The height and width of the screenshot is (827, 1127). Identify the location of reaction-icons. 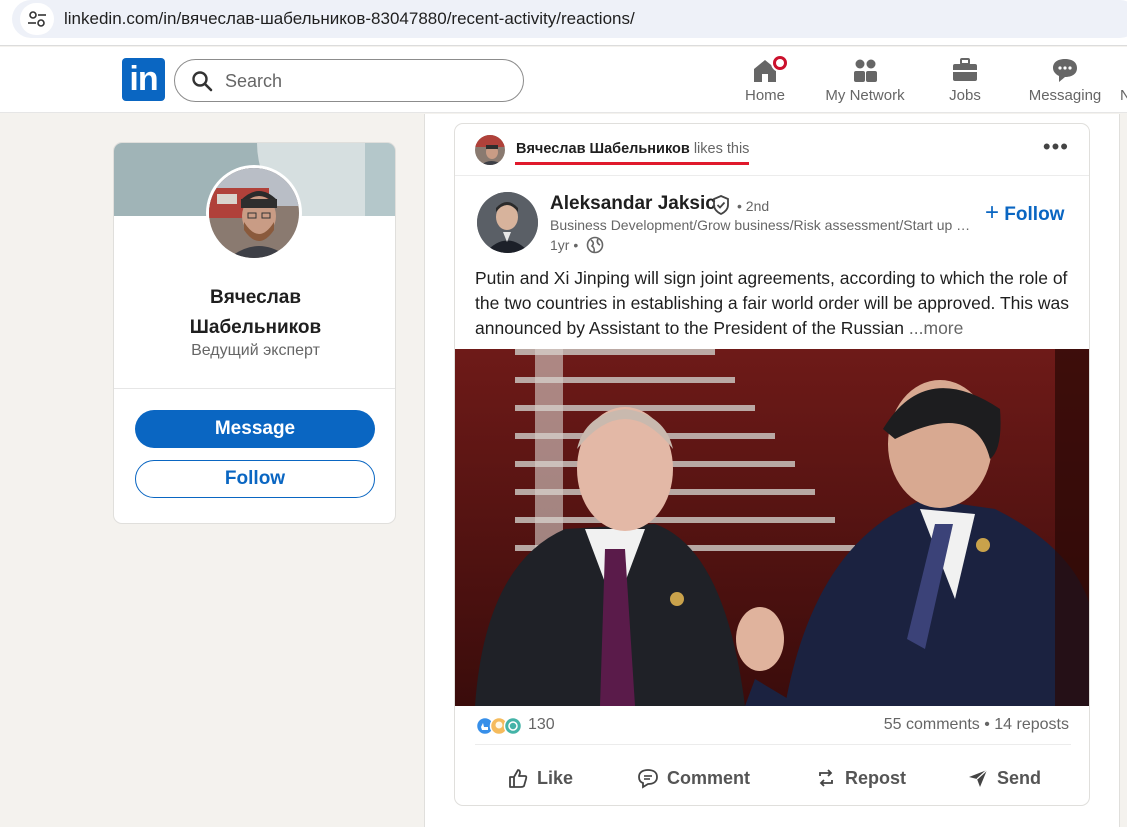
(505, 726).